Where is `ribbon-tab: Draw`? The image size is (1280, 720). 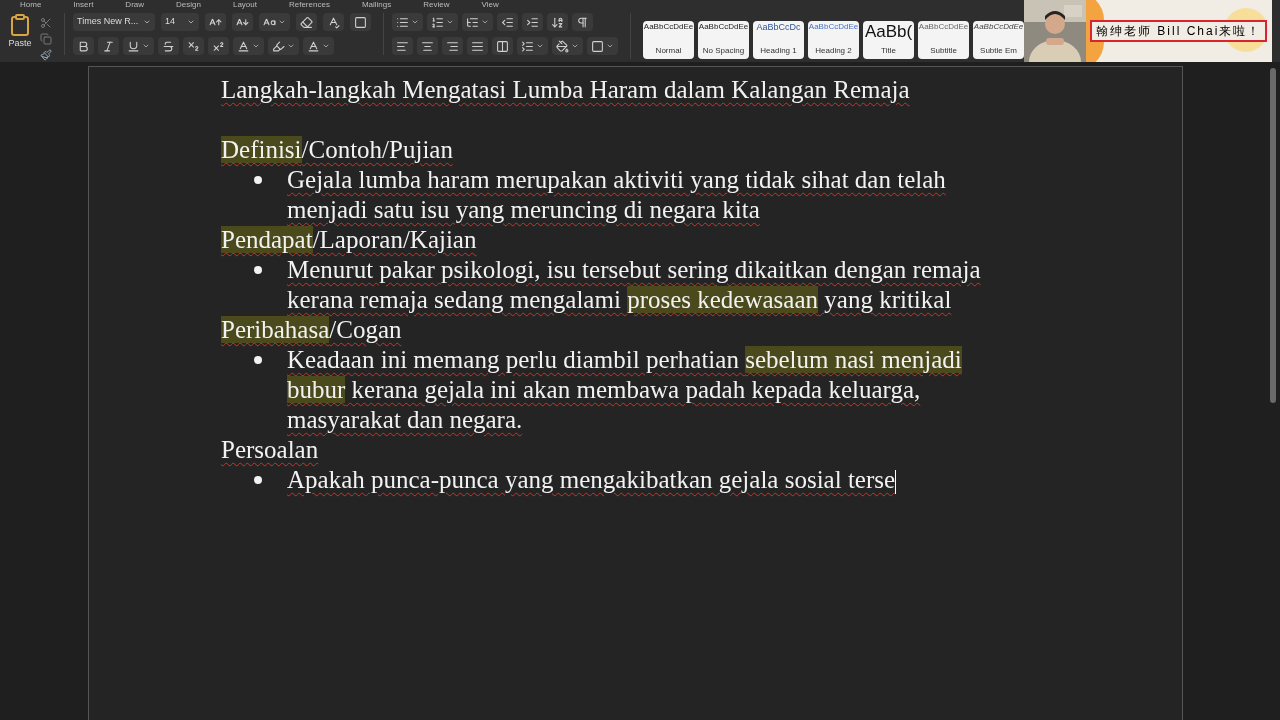
ribbon-tab: Draw is located at coordinates (135, 4).